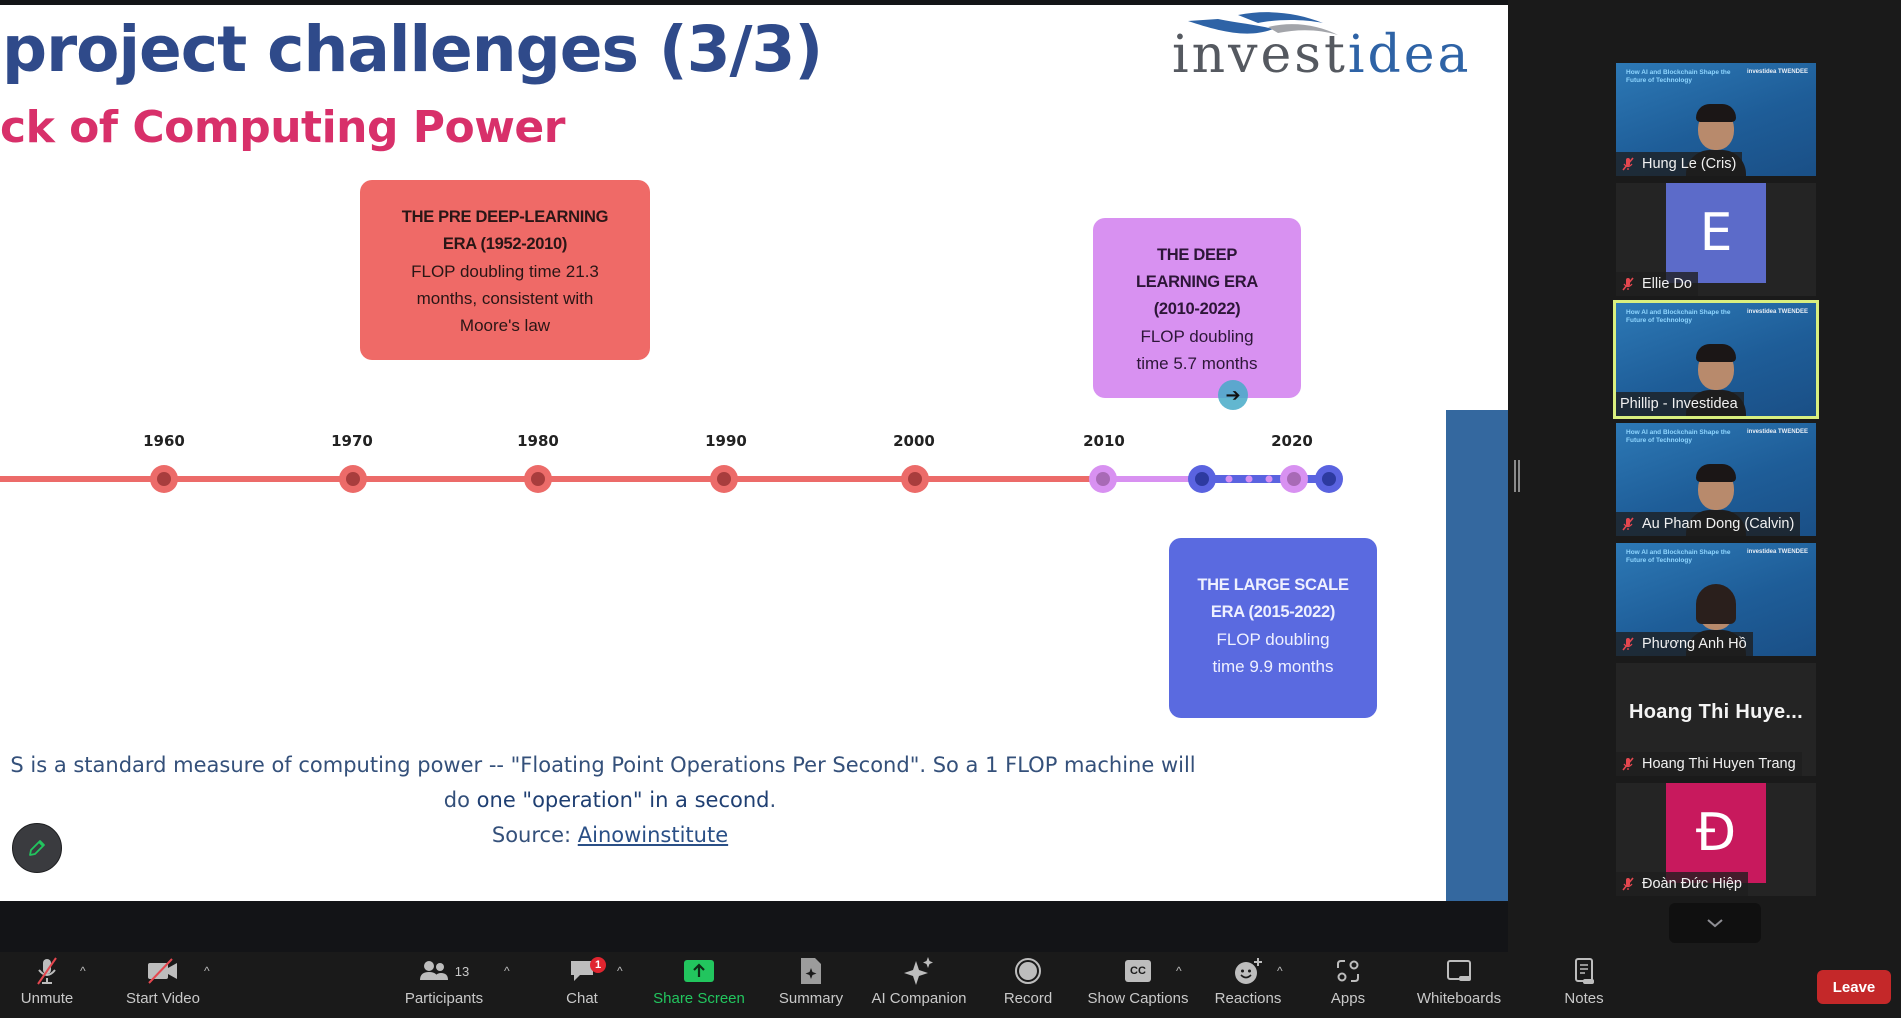 The height and width of the screenshot is (1018, 1901). Describe the element at coordinates (598, 965) in the screenshot. I see `chat-unread-badge: 1` at that location.